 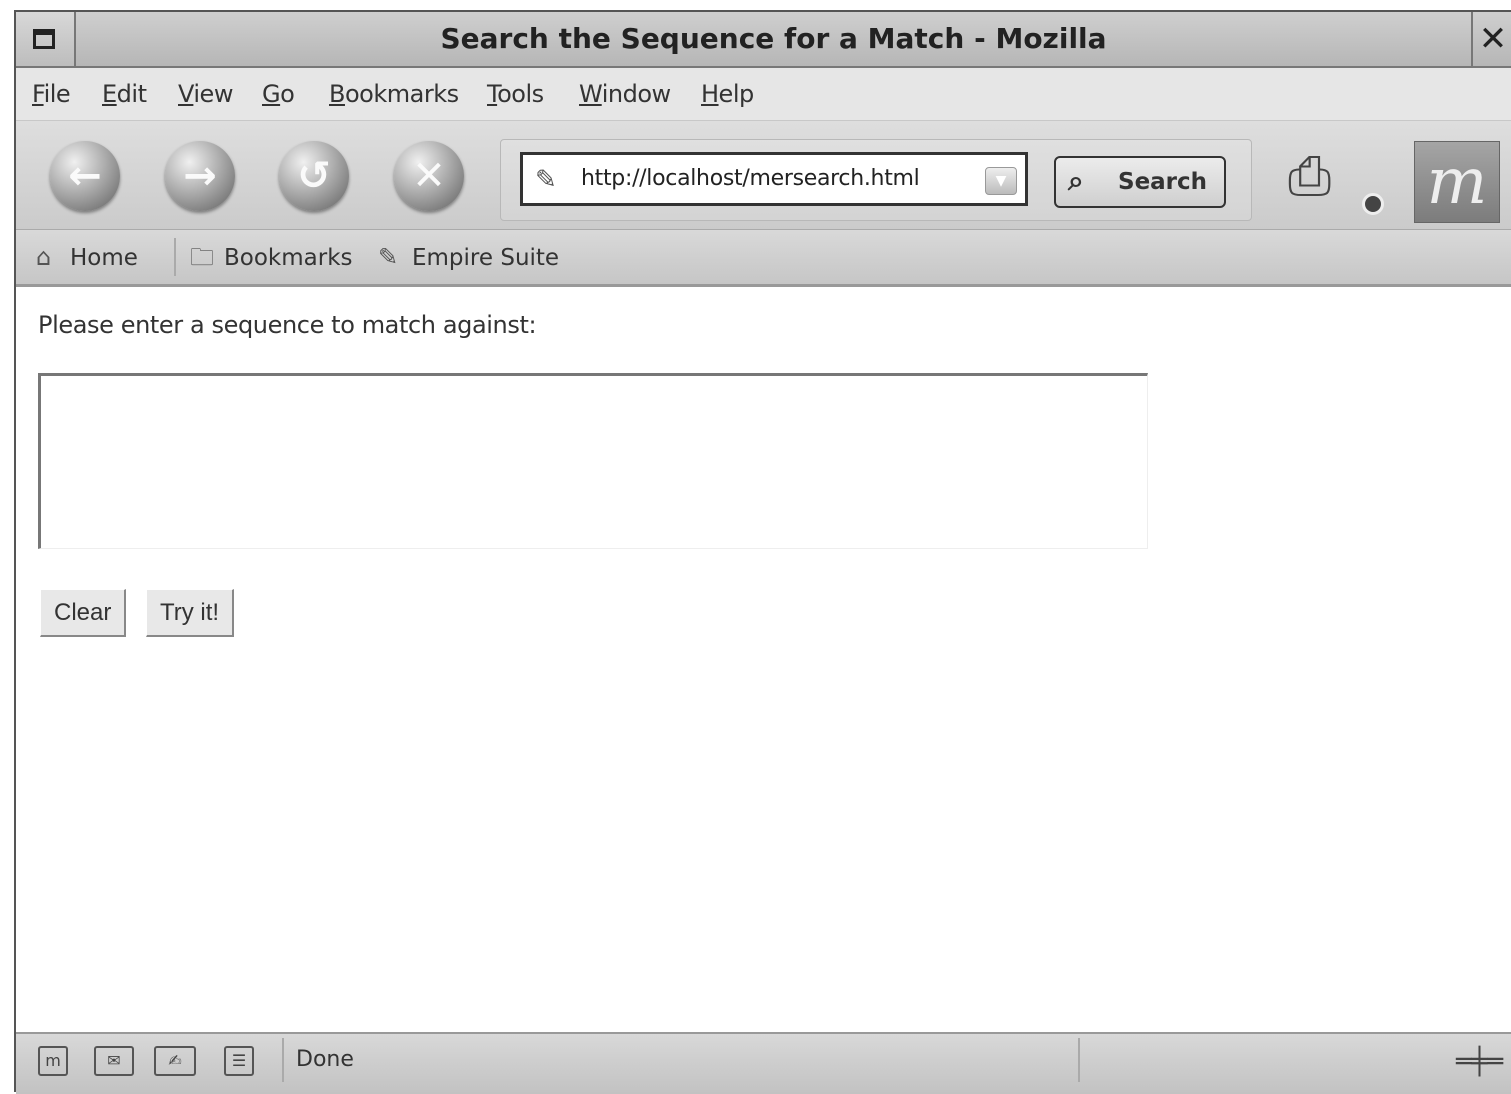 I want to click on online-status-icon: ═╪═, so click(x=1479, y=1062).